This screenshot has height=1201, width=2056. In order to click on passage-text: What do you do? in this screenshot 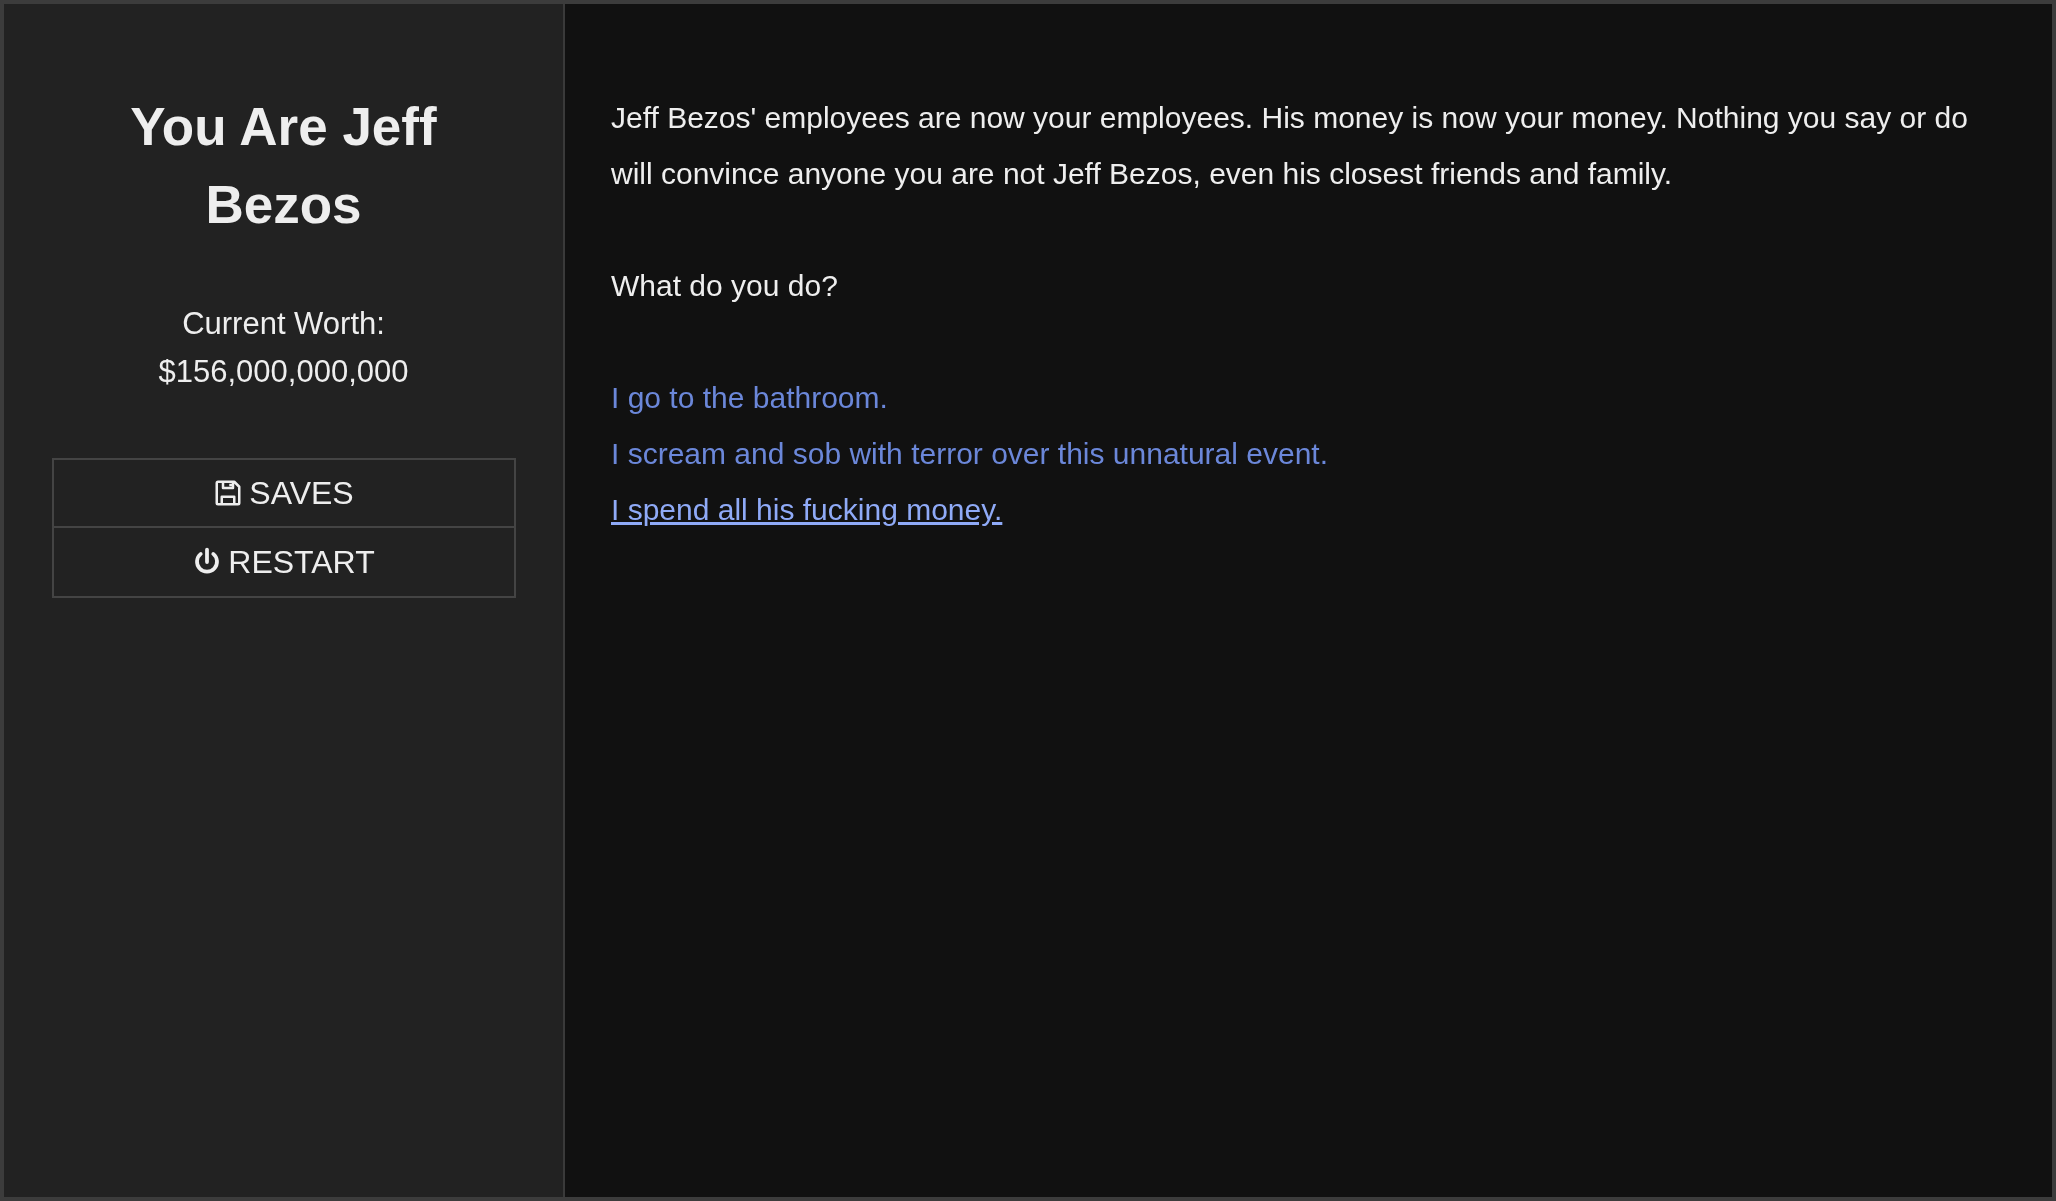, I will do `click(725, 286)`.